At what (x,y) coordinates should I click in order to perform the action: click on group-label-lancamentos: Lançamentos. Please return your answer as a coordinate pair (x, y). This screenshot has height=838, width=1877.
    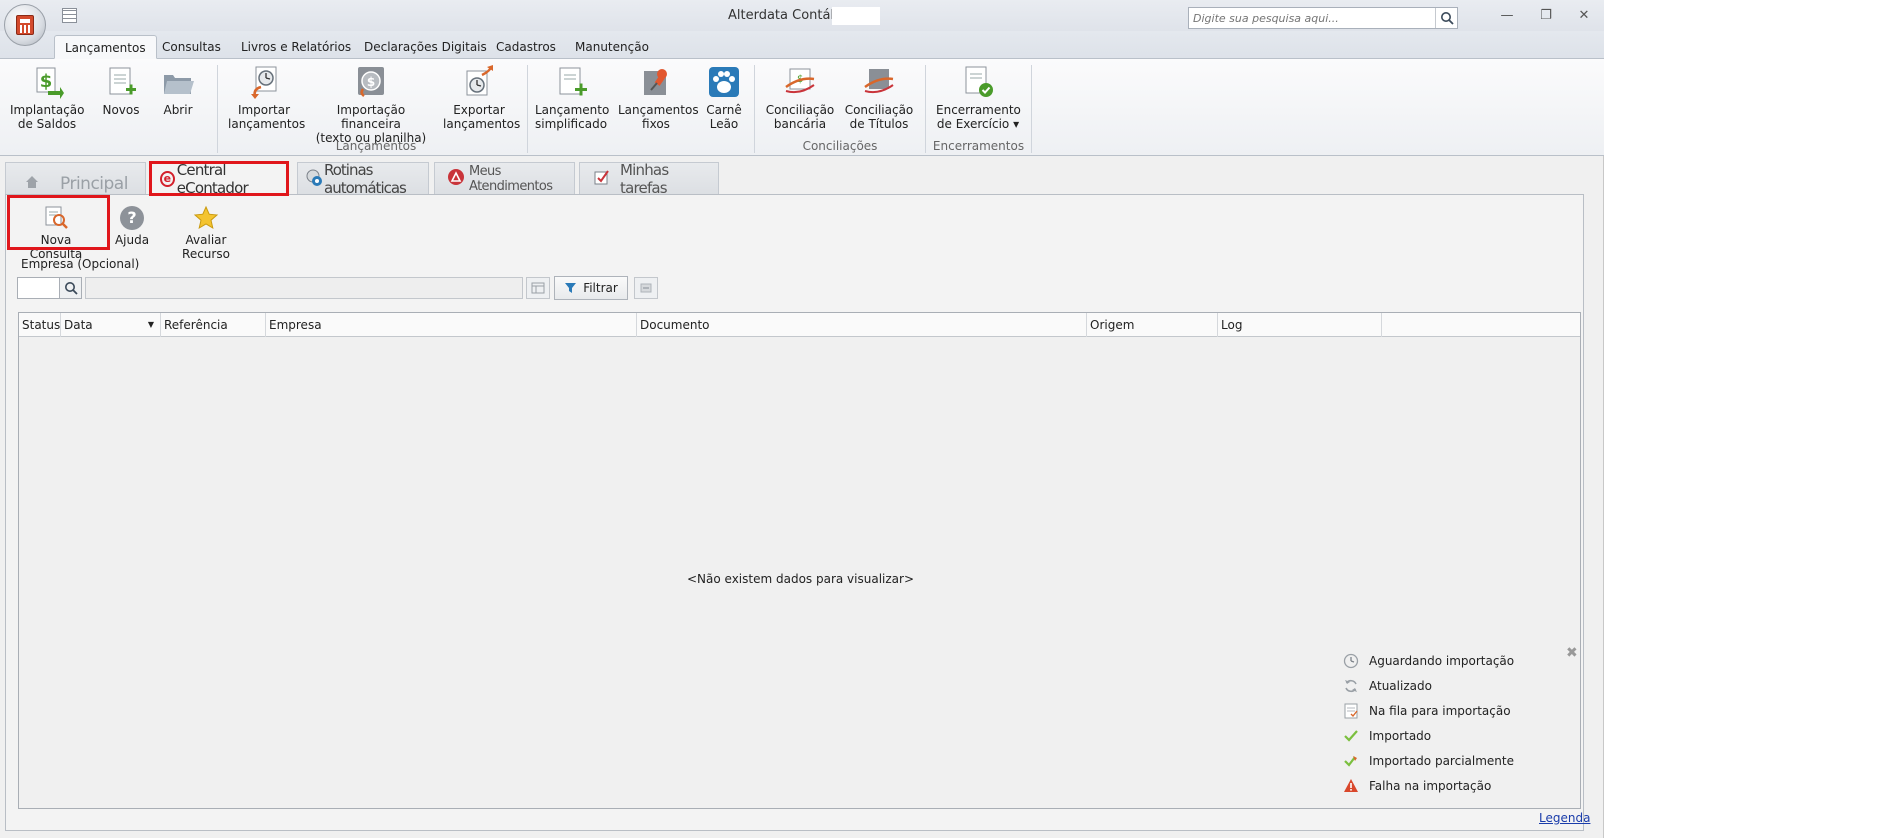
    Looking at the image, I should click on (376, 146).